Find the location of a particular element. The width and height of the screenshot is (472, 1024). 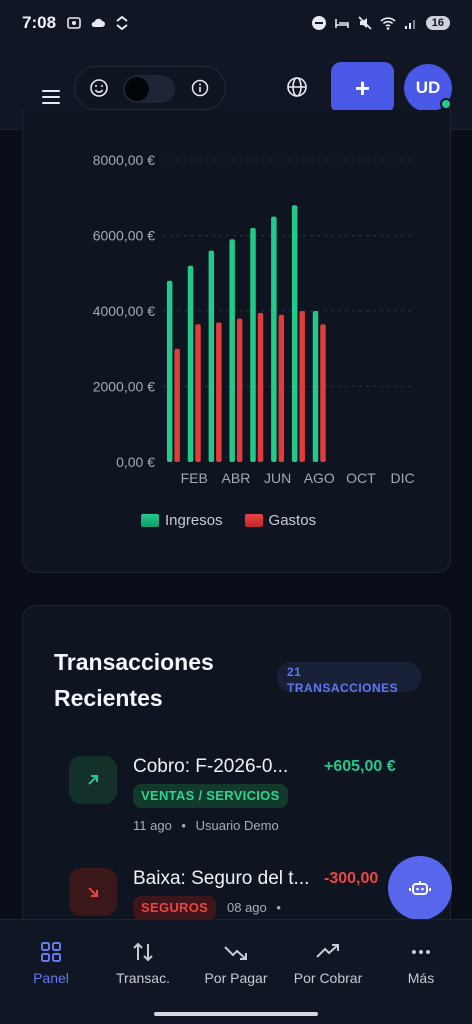

avatar-initials: UD is located at coordinates (428, 87).